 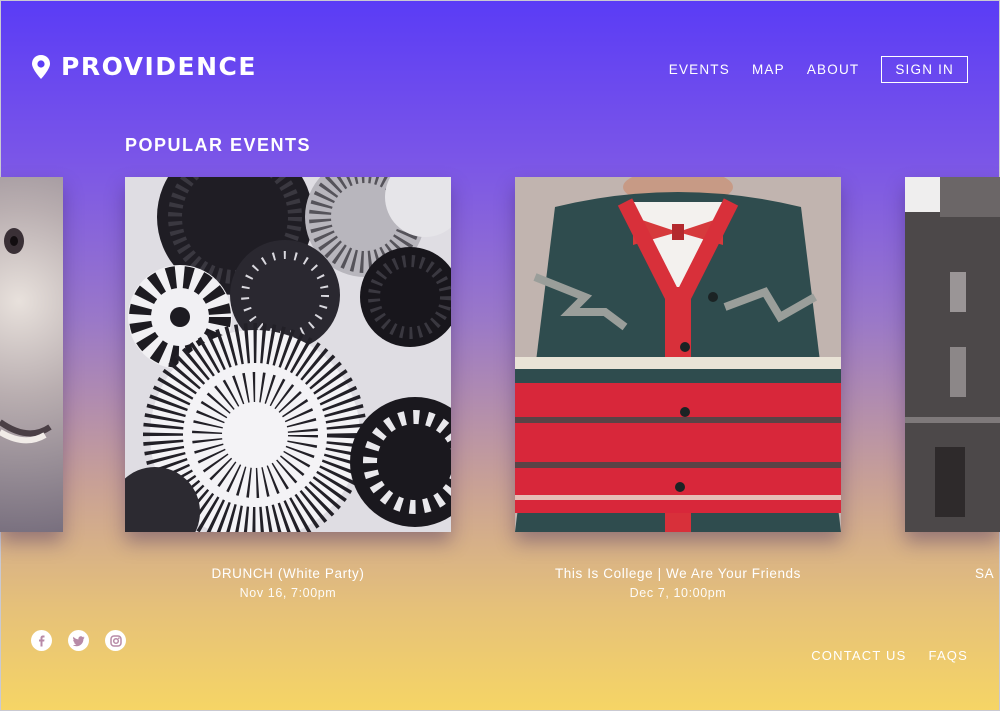 I want to click on brand-name: PROVIDENCE, so click(x=159, y=66).